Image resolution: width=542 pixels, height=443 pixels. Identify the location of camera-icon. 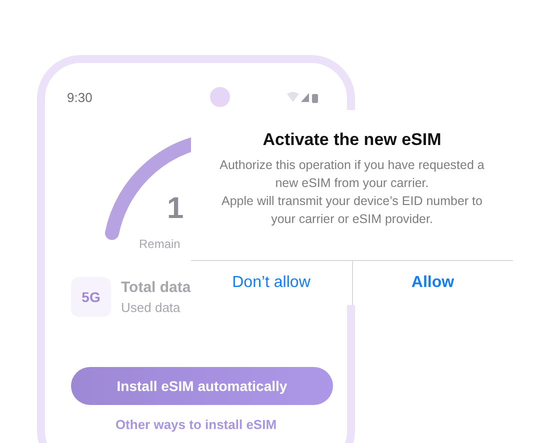
(220, 97).